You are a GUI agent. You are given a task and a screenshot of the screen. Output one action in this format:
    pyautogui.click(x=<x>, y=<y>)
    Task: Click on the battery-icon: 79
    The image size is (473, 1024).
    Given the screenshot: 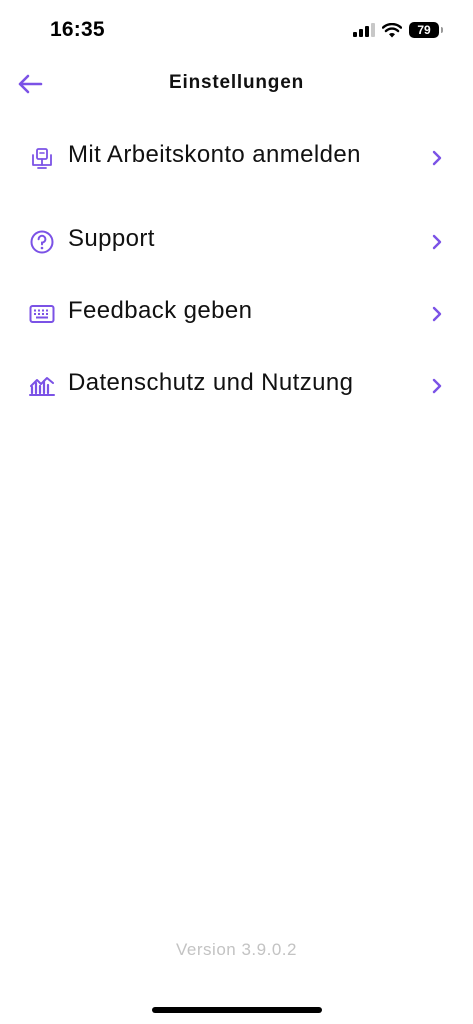 What is the action you would take?
    pyautogui.click(x=426, y=30)
    